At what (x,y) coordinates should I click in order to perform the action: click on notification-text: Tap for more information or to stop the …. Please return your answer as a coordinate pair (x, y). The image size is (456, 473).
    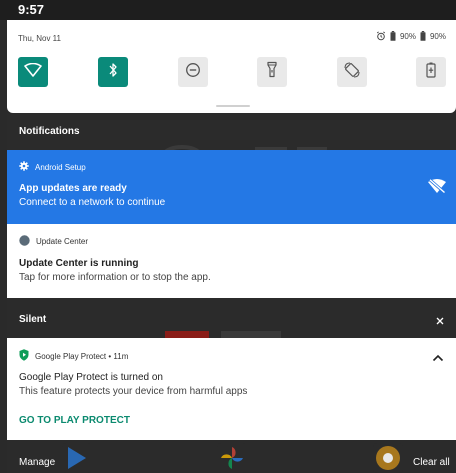
    Looking at the image, I should click on (115, 277).